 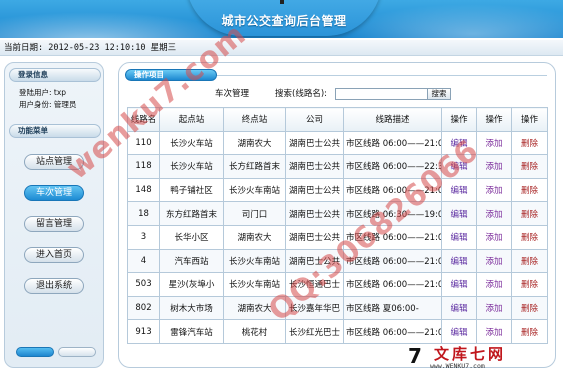 I want to click on table-row: 3 长华小区 湖南农大 湖南巴士公共 市区线路 06:00——21:00 编辑 添加 删除, so click(x=337, y=237).